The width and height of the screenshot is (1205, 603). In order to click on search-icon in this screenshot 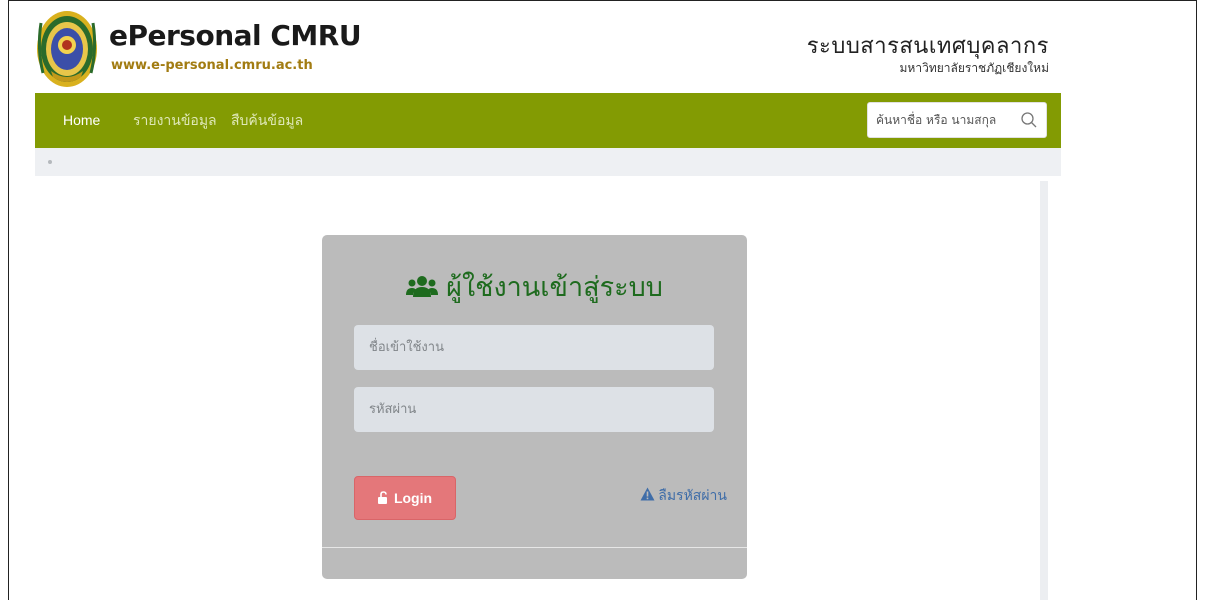, I will do `click(1029, 120)`.